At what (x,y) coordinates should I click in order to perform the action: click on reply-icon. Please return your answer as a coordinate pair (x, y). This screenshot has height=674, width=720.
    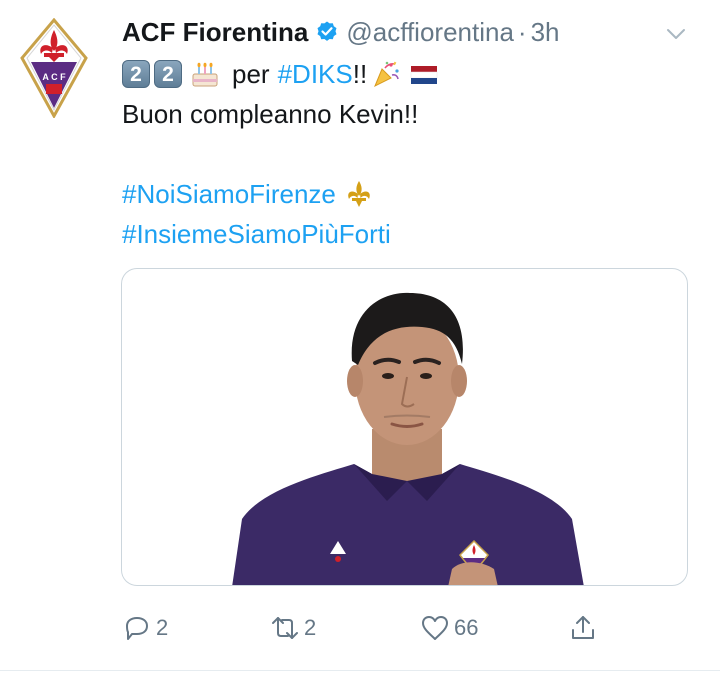
    Looking at the image, I should click on (137, 628).